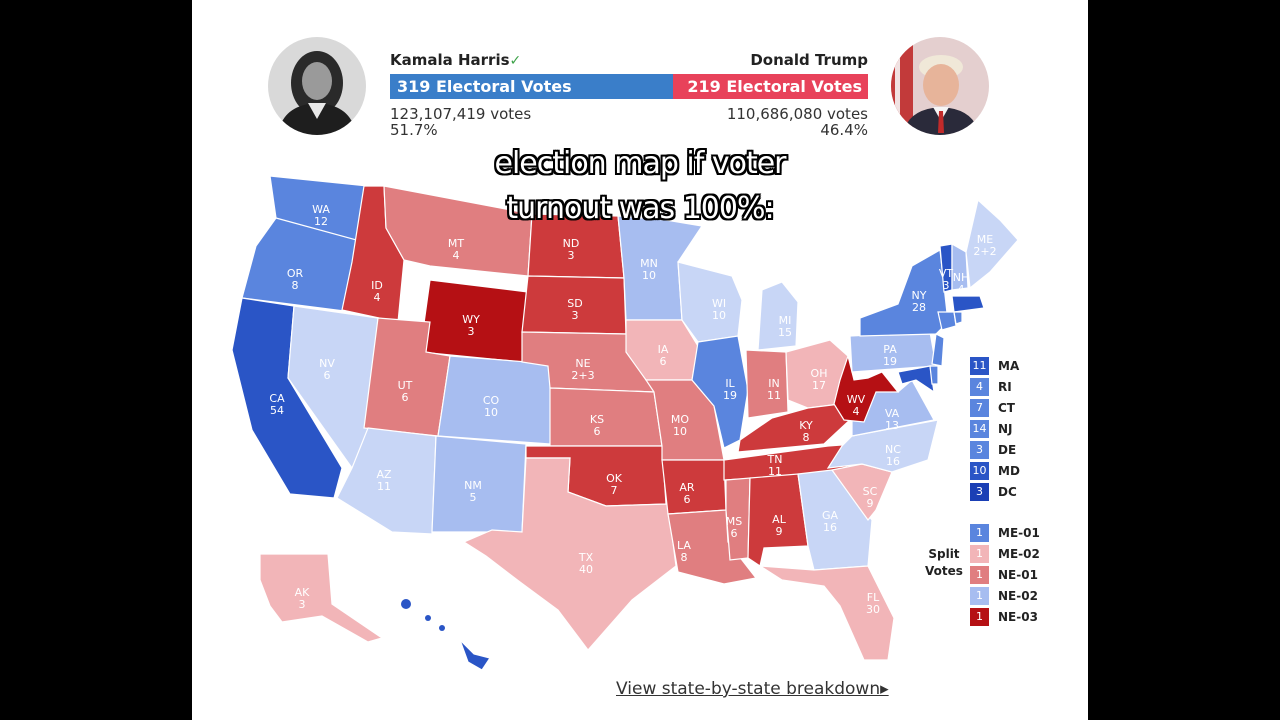 This screenshot has width=1280, height=720. What do you see at coordinates (327, 375) in the screenshot?
I see `state-ev-nv: 6` at bounding box center [327, 375].